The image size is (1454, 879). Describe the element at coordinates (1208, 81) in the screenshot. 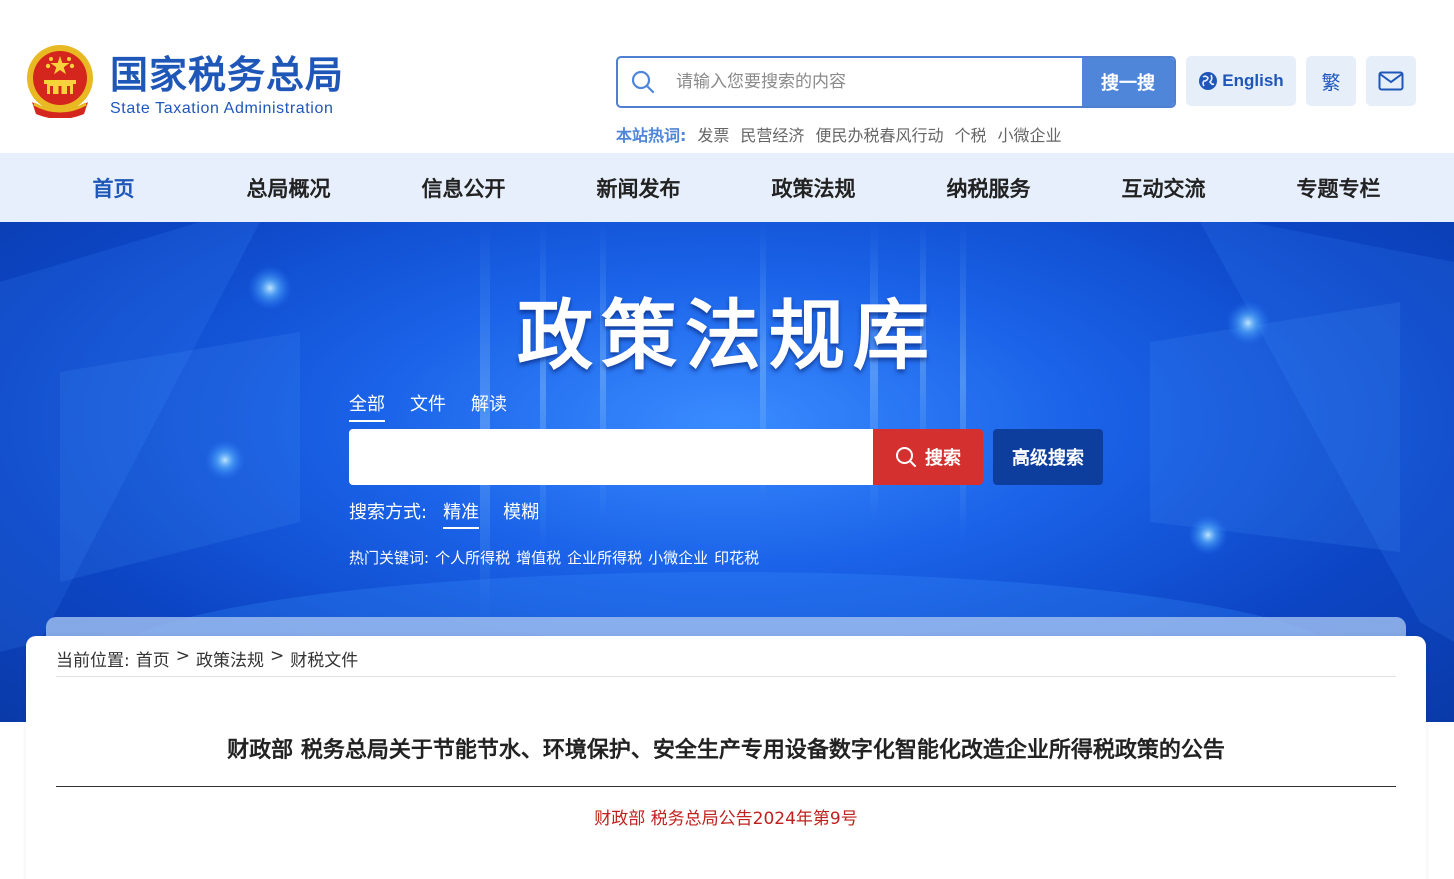

I see `globe-icon` at that location.